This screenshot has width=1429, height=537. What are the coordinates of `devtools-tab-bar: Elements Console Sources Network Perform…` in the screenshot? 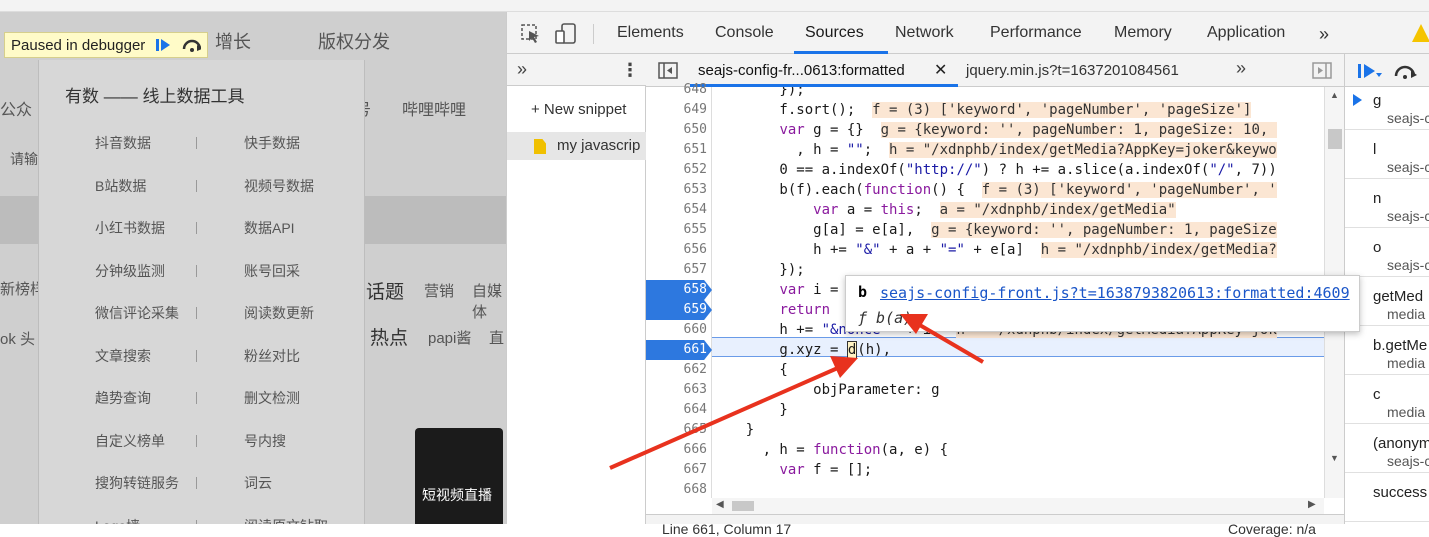 It's located at (968, 33).